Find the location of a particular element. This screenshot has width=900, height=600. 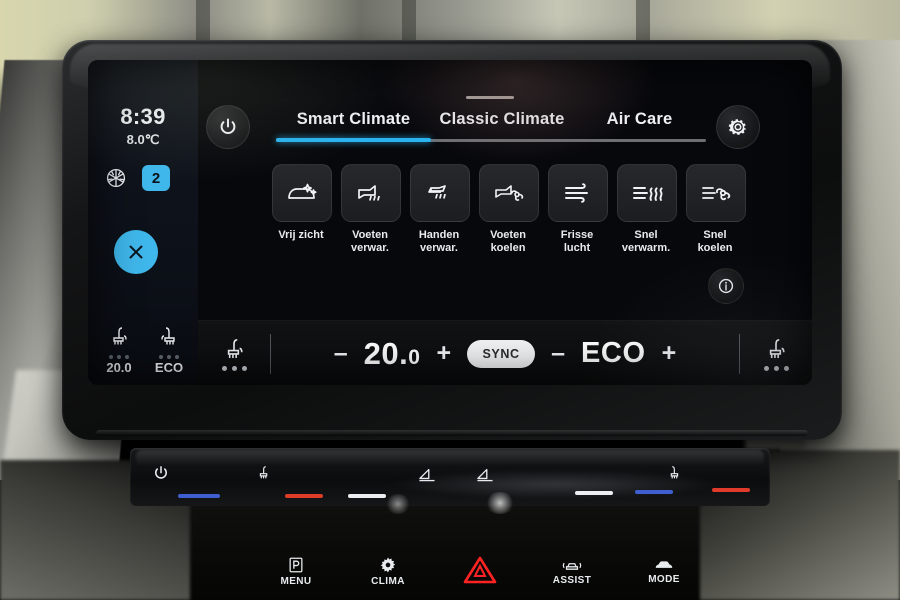

tab-classic-climate: Classic Climate is located at coordinates (502, 115).